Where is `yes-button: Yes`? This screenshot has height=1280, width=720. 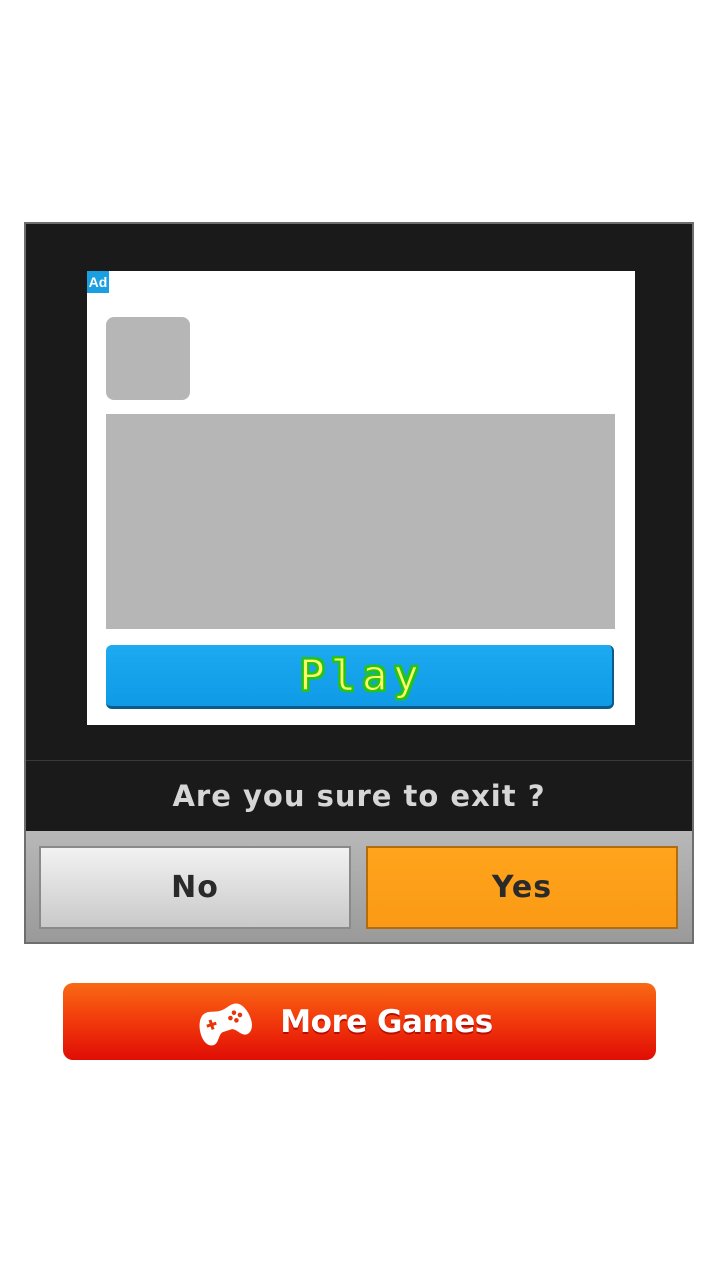 yes-button: Yes is located at coordinates (522, 887).